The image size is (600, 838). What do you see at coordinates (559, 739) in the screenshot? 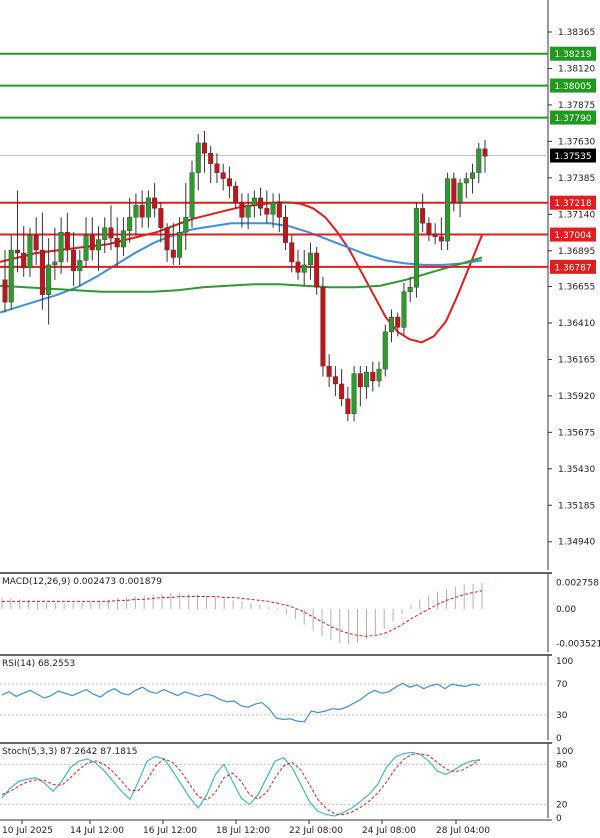
I see `rsi-tick-label: 0` at bounding box center [559, 739].